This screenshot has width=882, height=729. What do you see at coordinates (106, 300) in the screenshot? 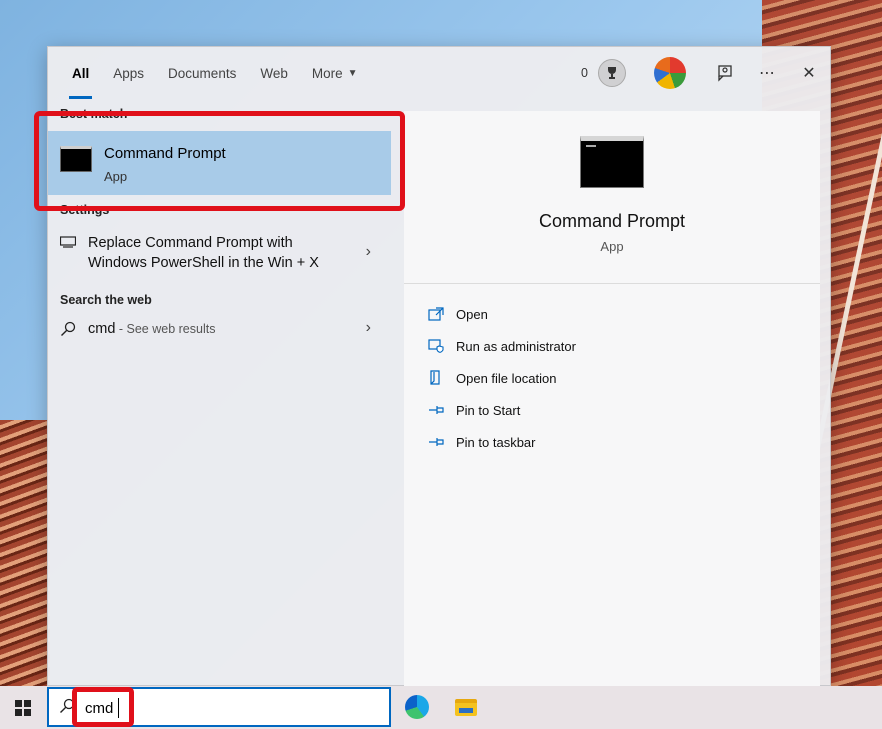
I see `search-web-heading: Search the web` at bounding box center [106, 300].